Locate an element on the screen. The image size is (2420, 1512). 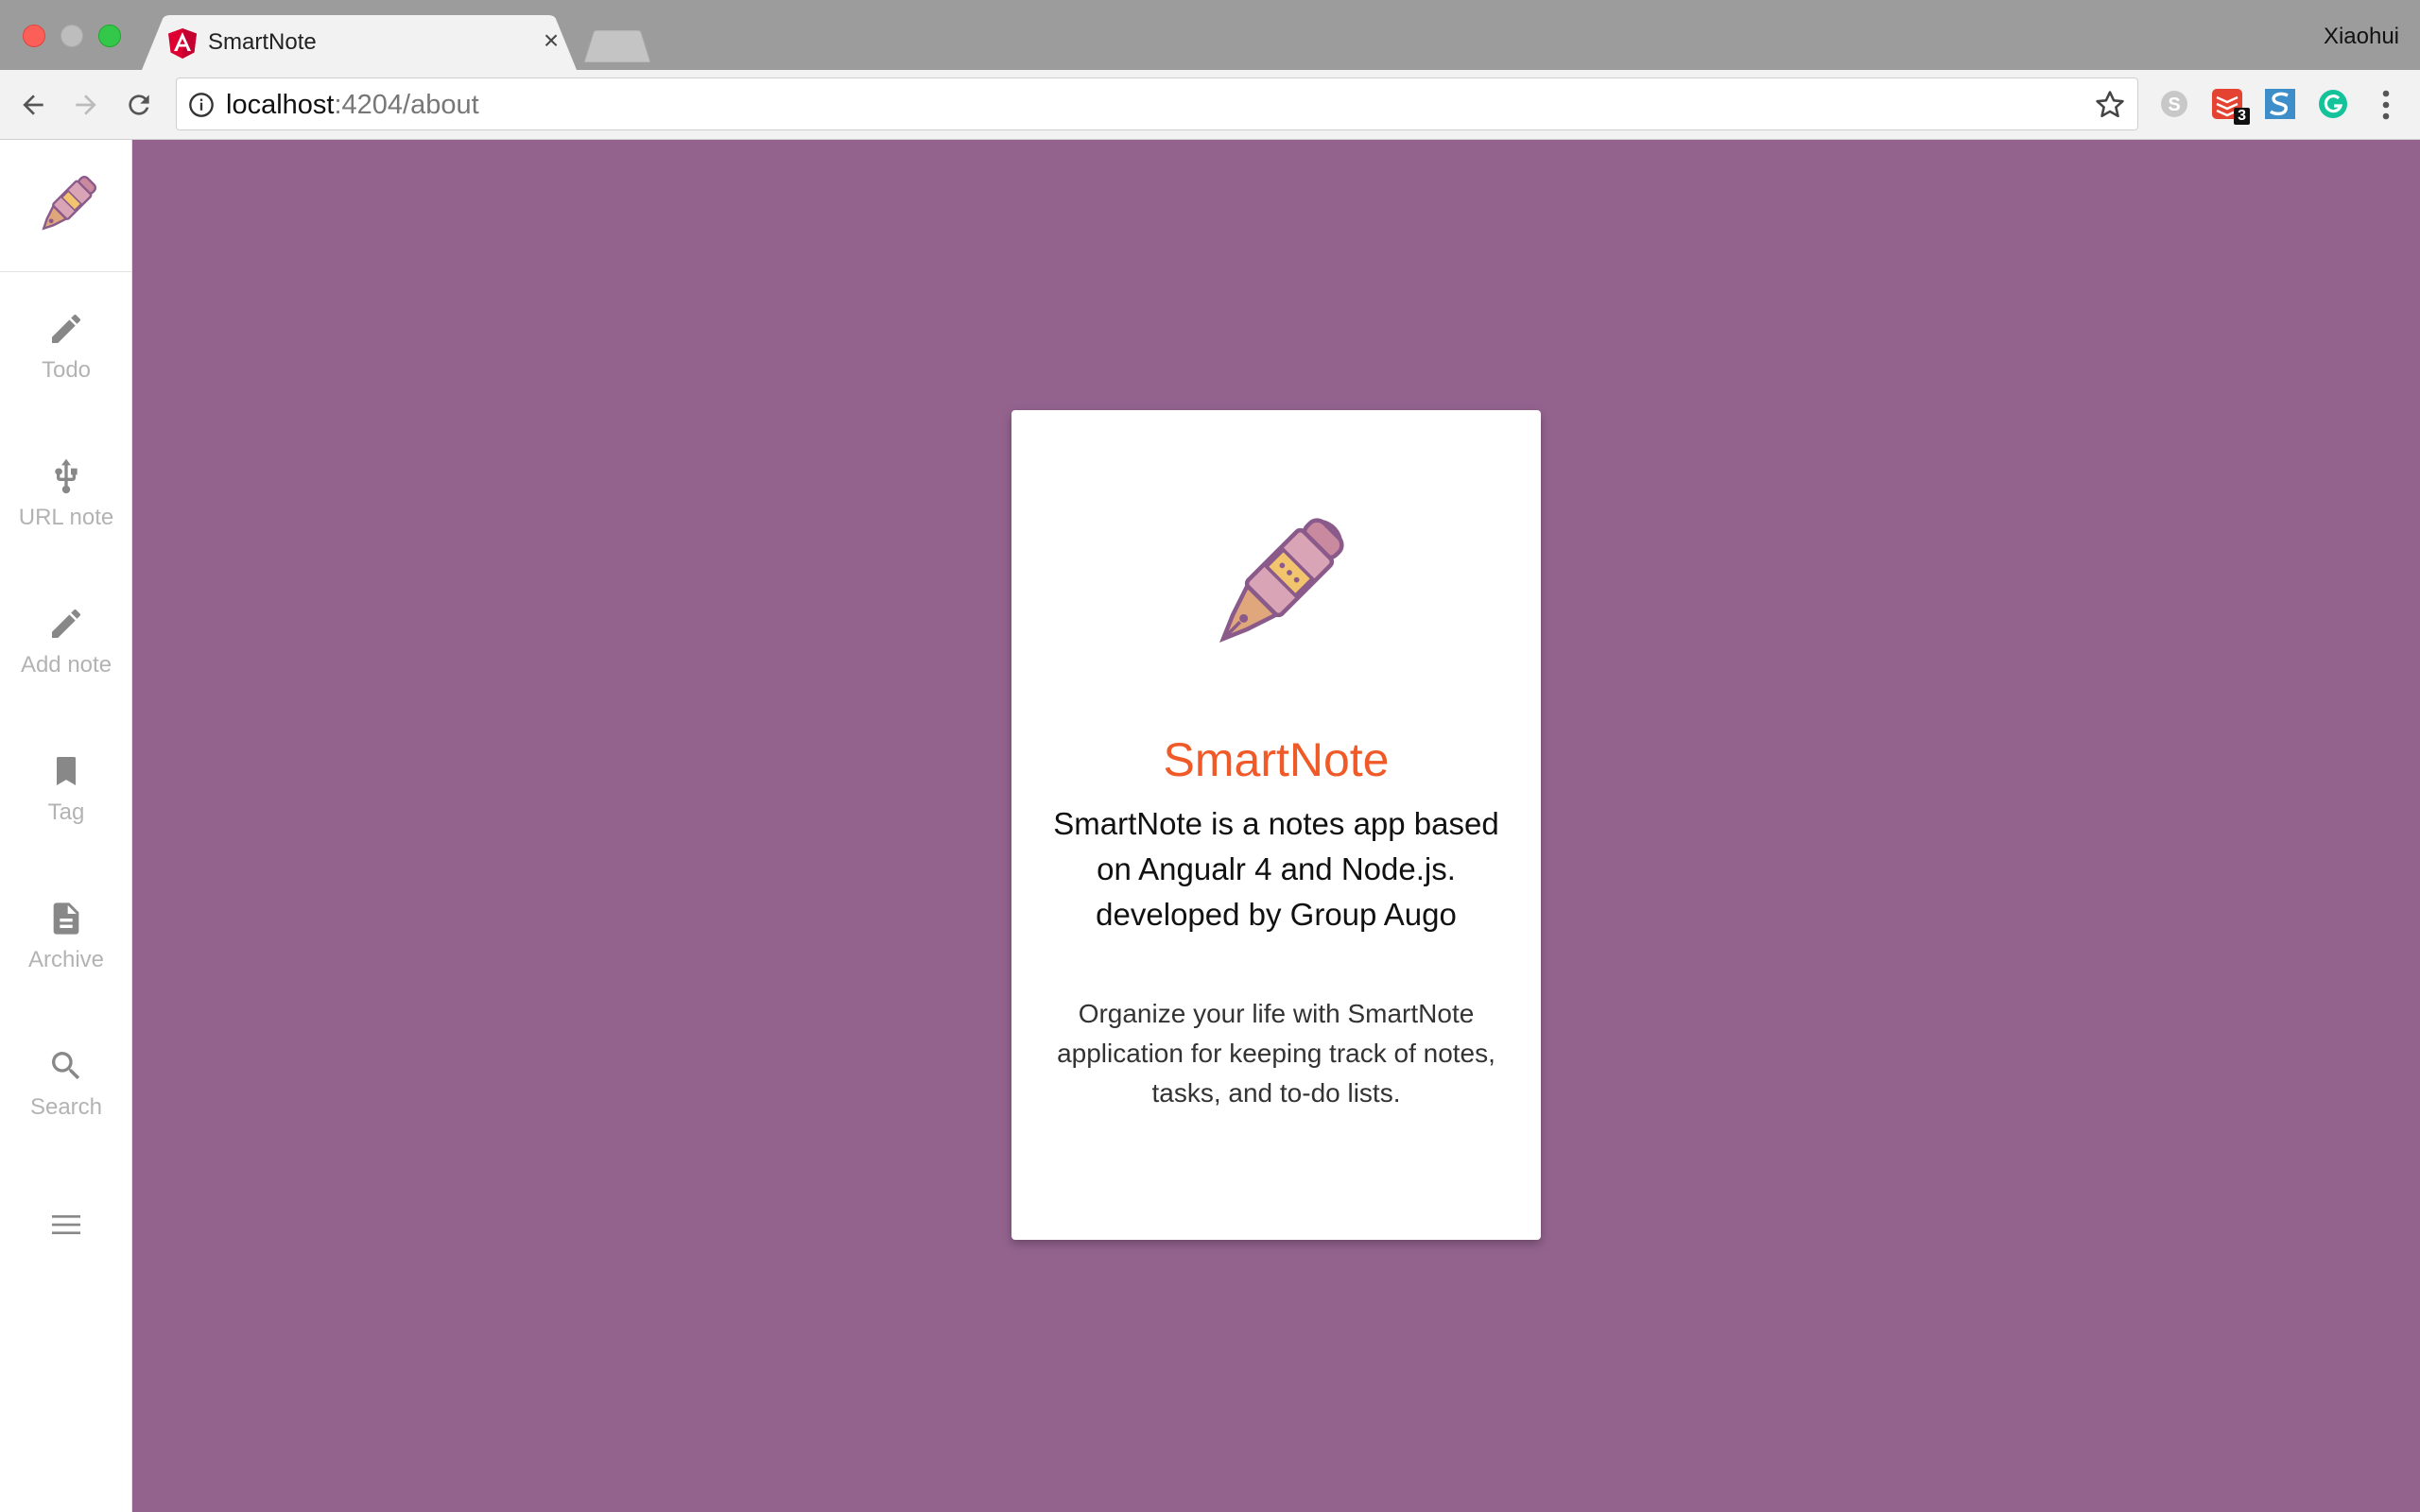
sidebar-item-label: Todo is located at coordinates (66, 370).